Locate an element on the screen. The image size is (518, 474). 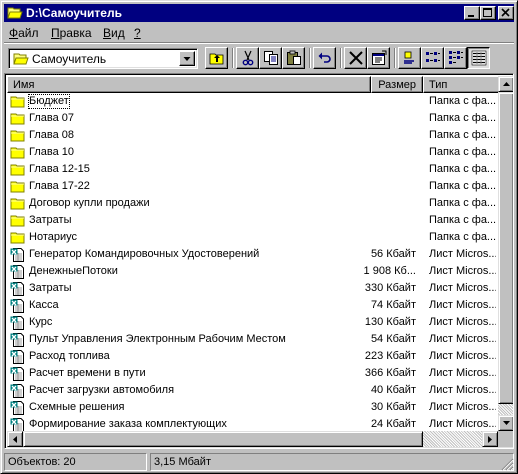
file-row: ЗатратыПапка с фа...0 is located at coordinates (251, 220).